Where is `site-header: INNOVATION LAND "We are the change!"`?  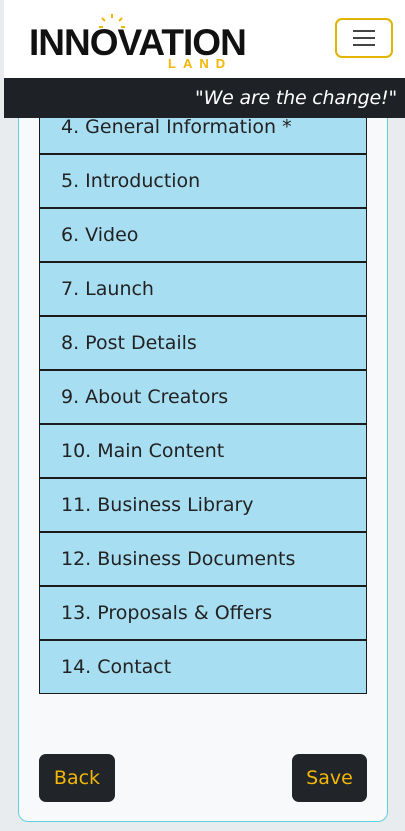
site-header: INNOVATION LAND "We are the change!" is located at coordinates (204, 59).